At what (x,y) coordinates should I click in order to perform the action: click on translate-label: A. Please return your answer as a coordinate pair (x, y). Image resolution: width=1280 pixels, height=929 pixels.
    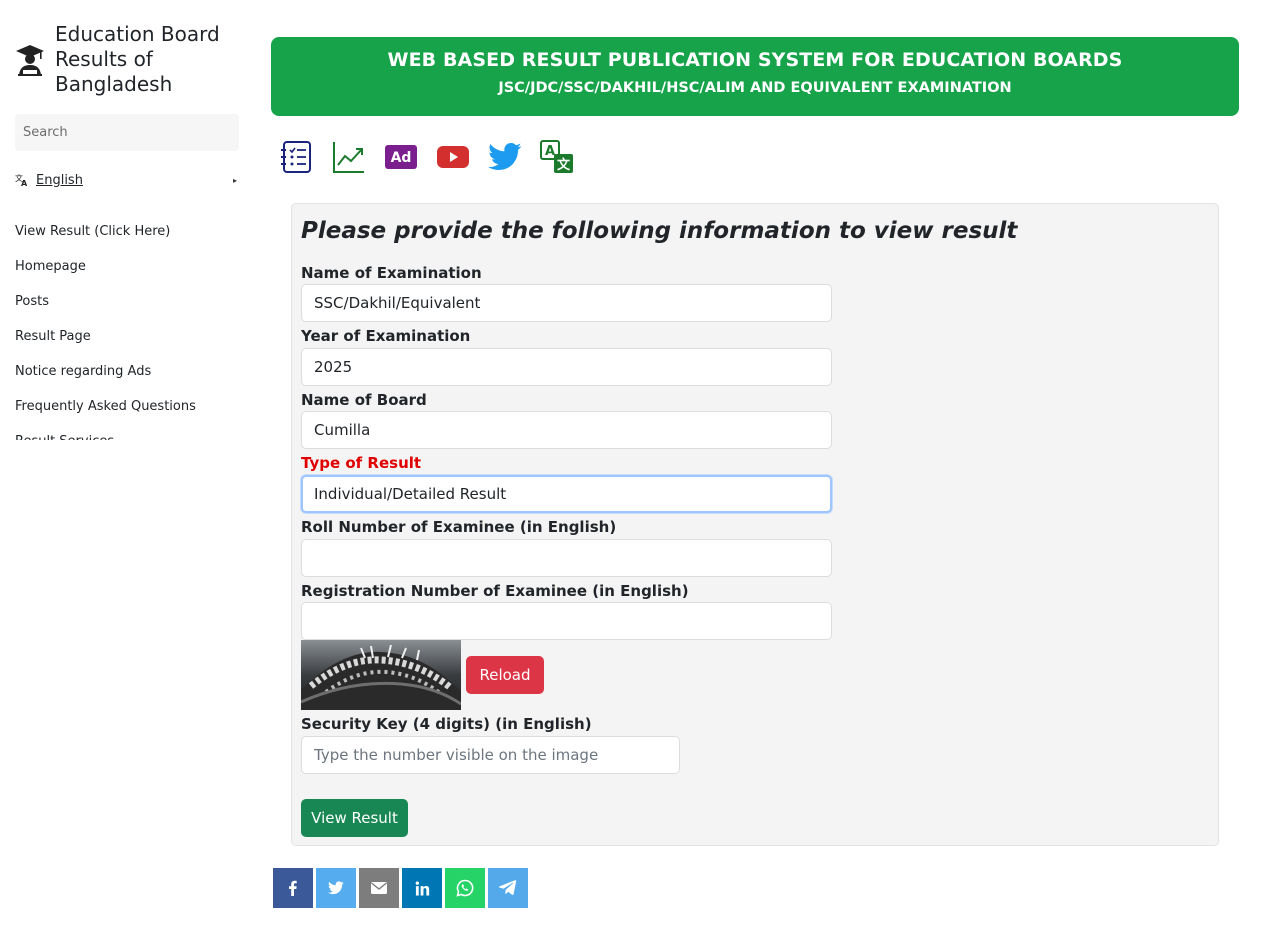
    Looking at the image, I should click on (550, 151).